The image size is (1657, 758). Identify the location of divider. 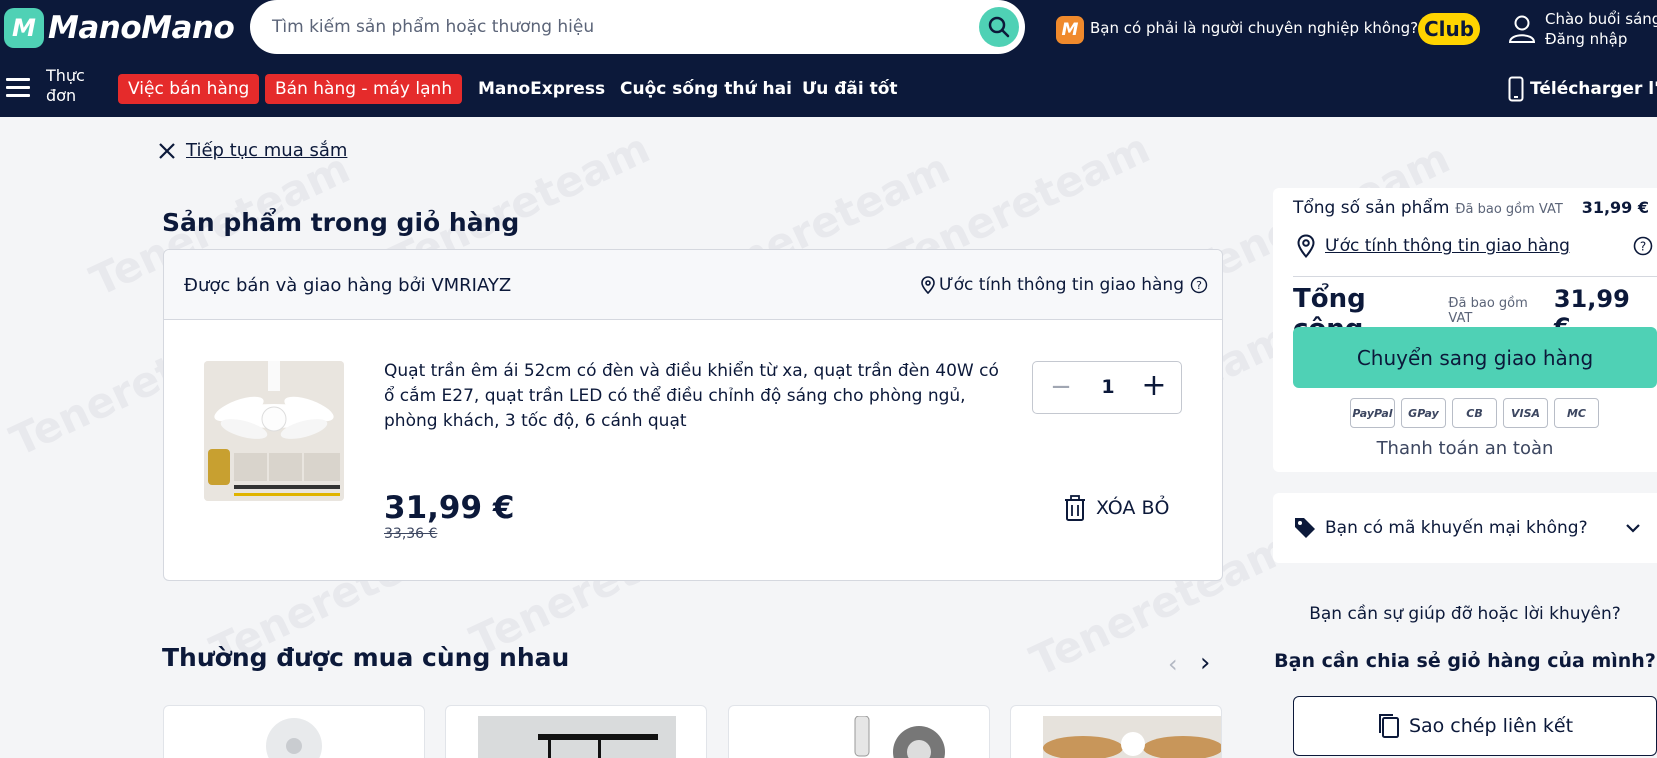
(1475, 276).